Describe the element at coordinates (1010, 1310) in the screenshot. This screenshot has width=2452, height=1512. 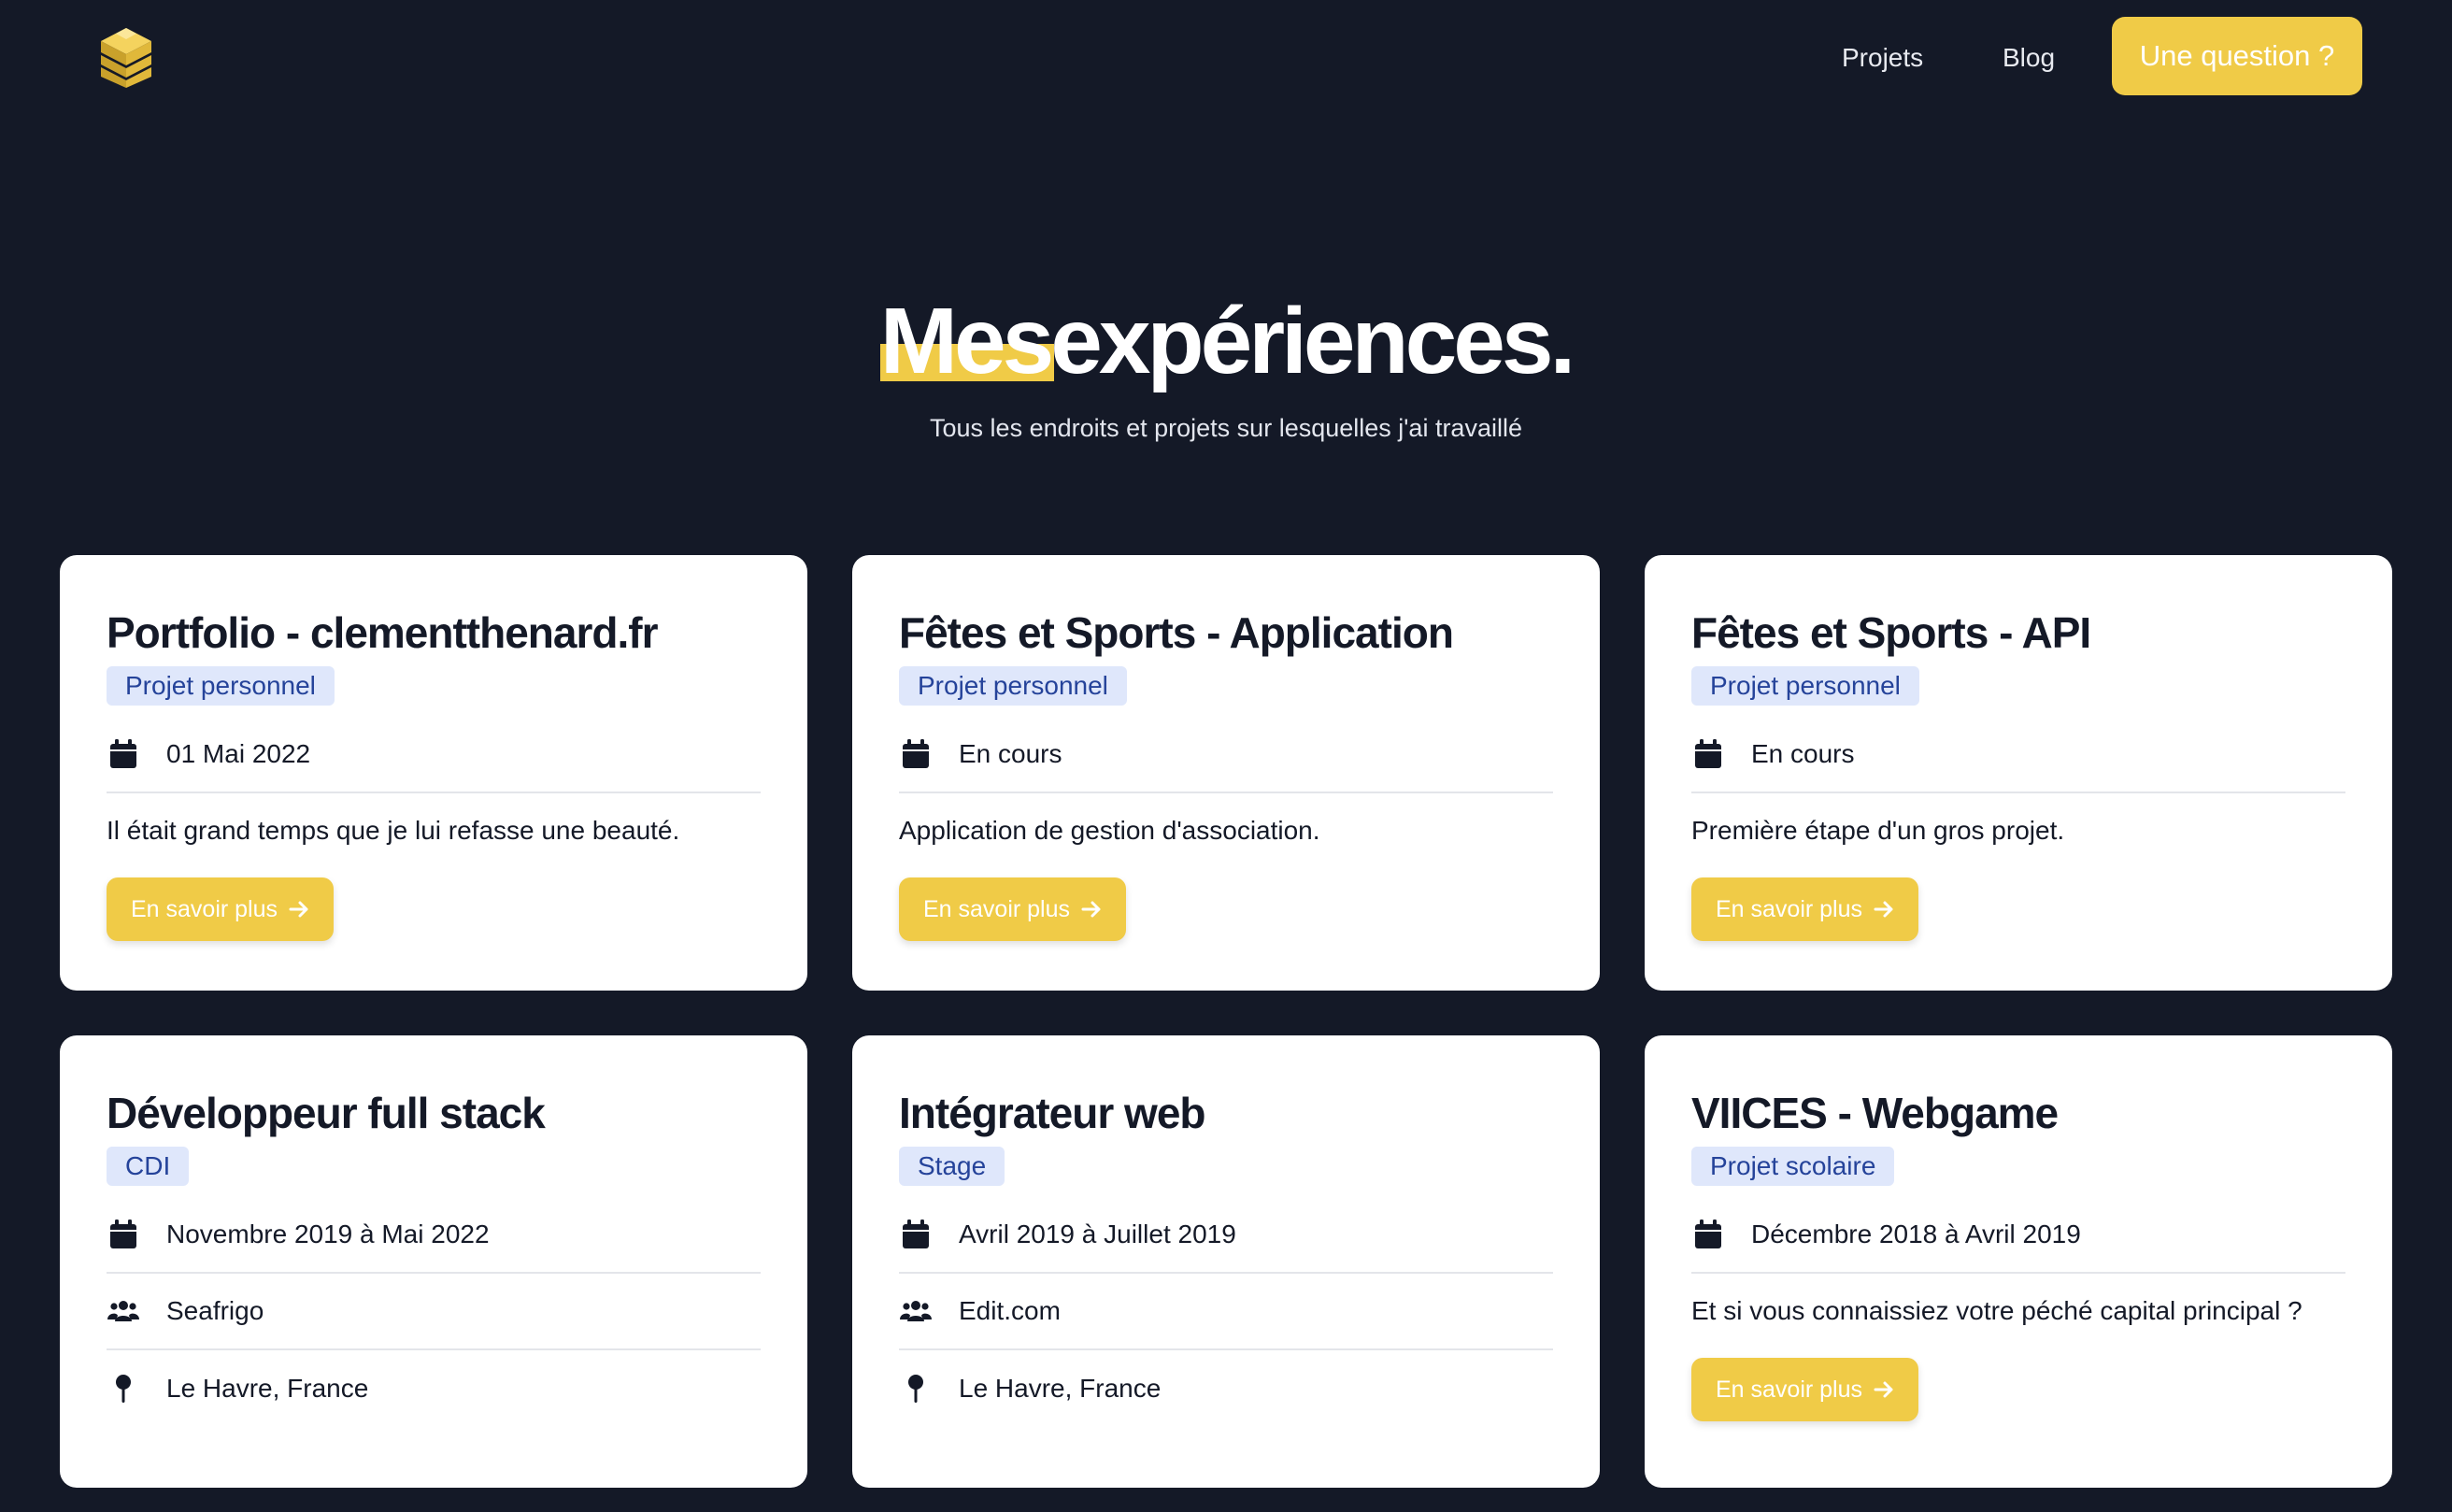
I see `card-company: Edit.com` at that location.